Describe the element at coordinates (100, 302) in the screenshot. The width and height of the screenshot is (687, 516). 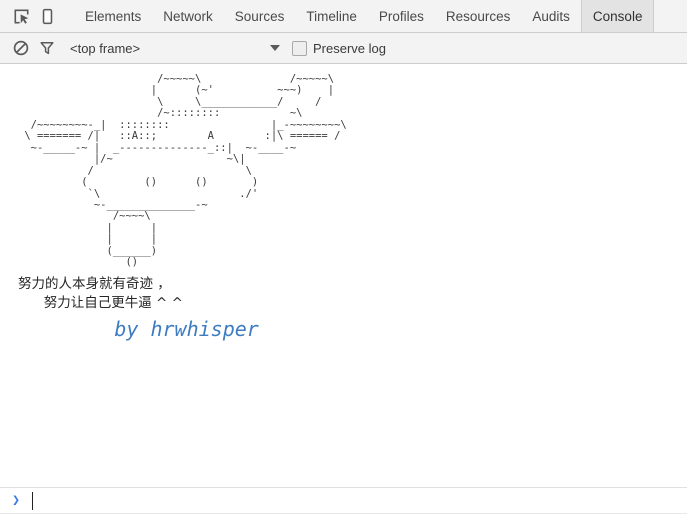
I see `console-text-line-2: 努力让自己更牛逼 ^ ^` at that location.